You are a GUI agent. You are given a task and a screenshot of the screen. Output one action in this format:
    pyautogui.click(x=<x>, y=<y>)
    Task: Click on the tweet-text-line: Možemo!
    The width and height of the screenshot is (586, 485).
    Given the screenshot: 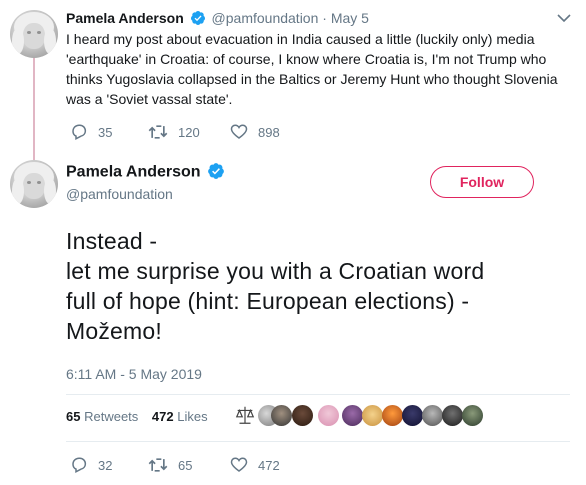 What is the action you would take?
    pyautogui.click(x=114, y=331)
    